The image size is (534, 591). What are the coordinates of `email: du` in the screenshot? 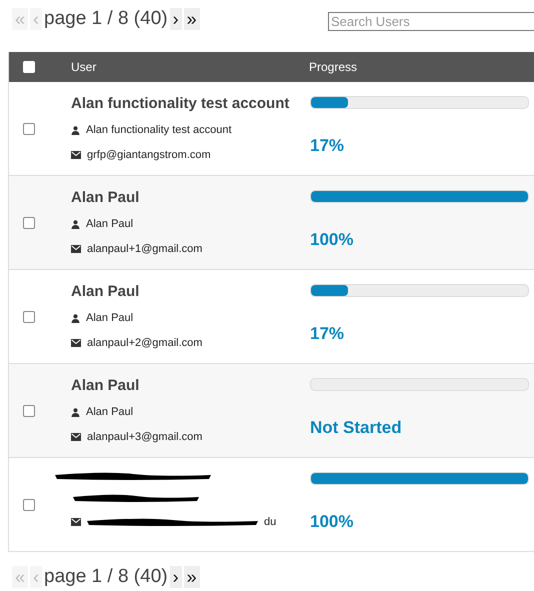 It's located at (270, 522).